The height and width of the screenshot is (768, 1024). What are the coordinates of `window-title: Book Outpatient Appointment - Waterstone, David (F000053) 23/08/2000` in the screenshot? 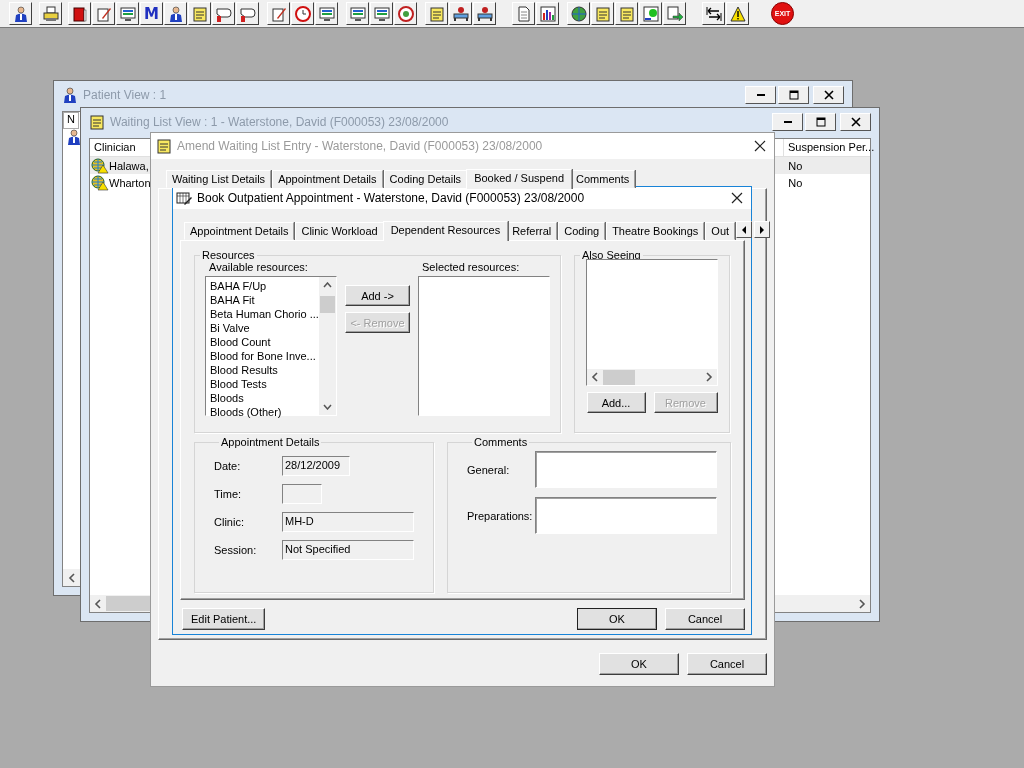 It's located at (391, 198).